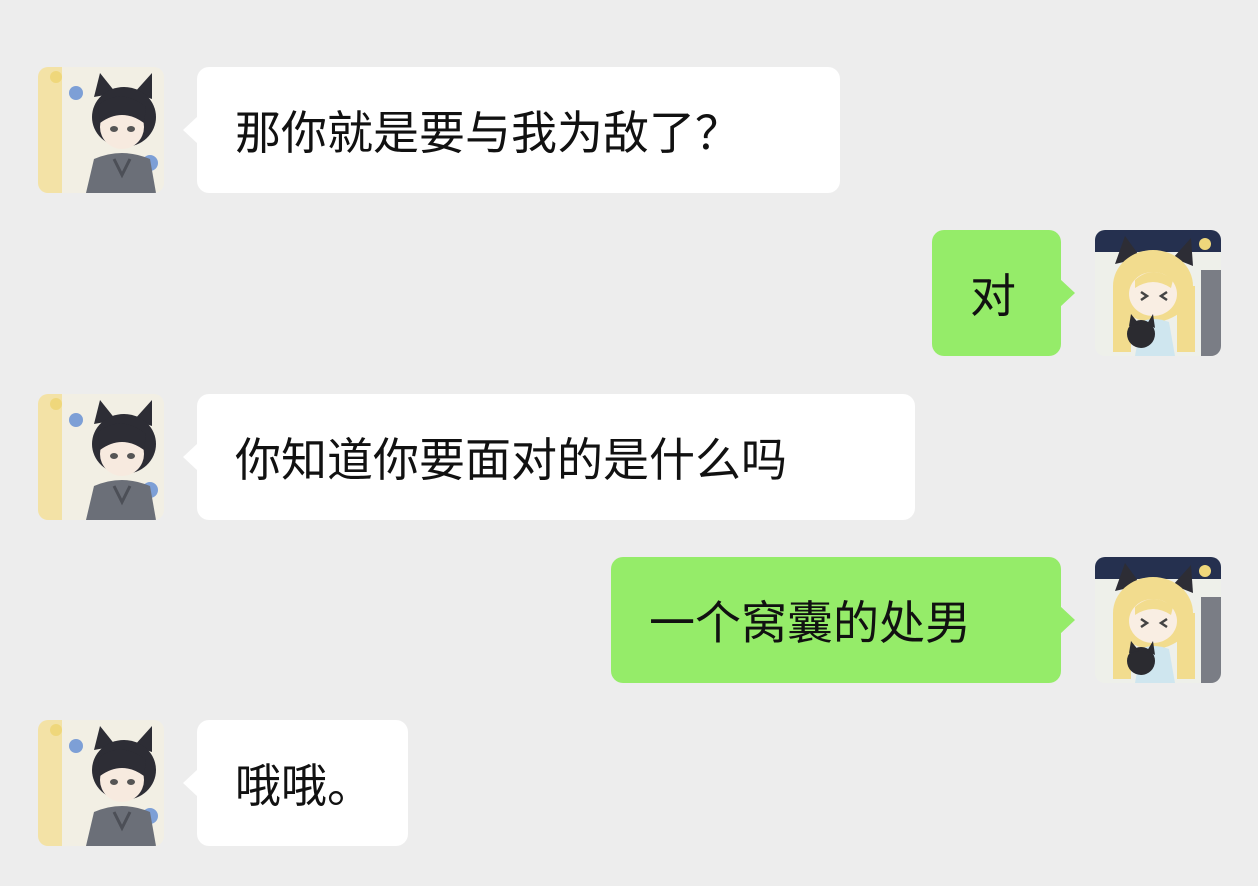 The width and height of the screenshot is (1258, 886). Describe the element at coordinates (810, 623) in the screenshot. I see `message-text: 一个窝囊的处男` at that location.